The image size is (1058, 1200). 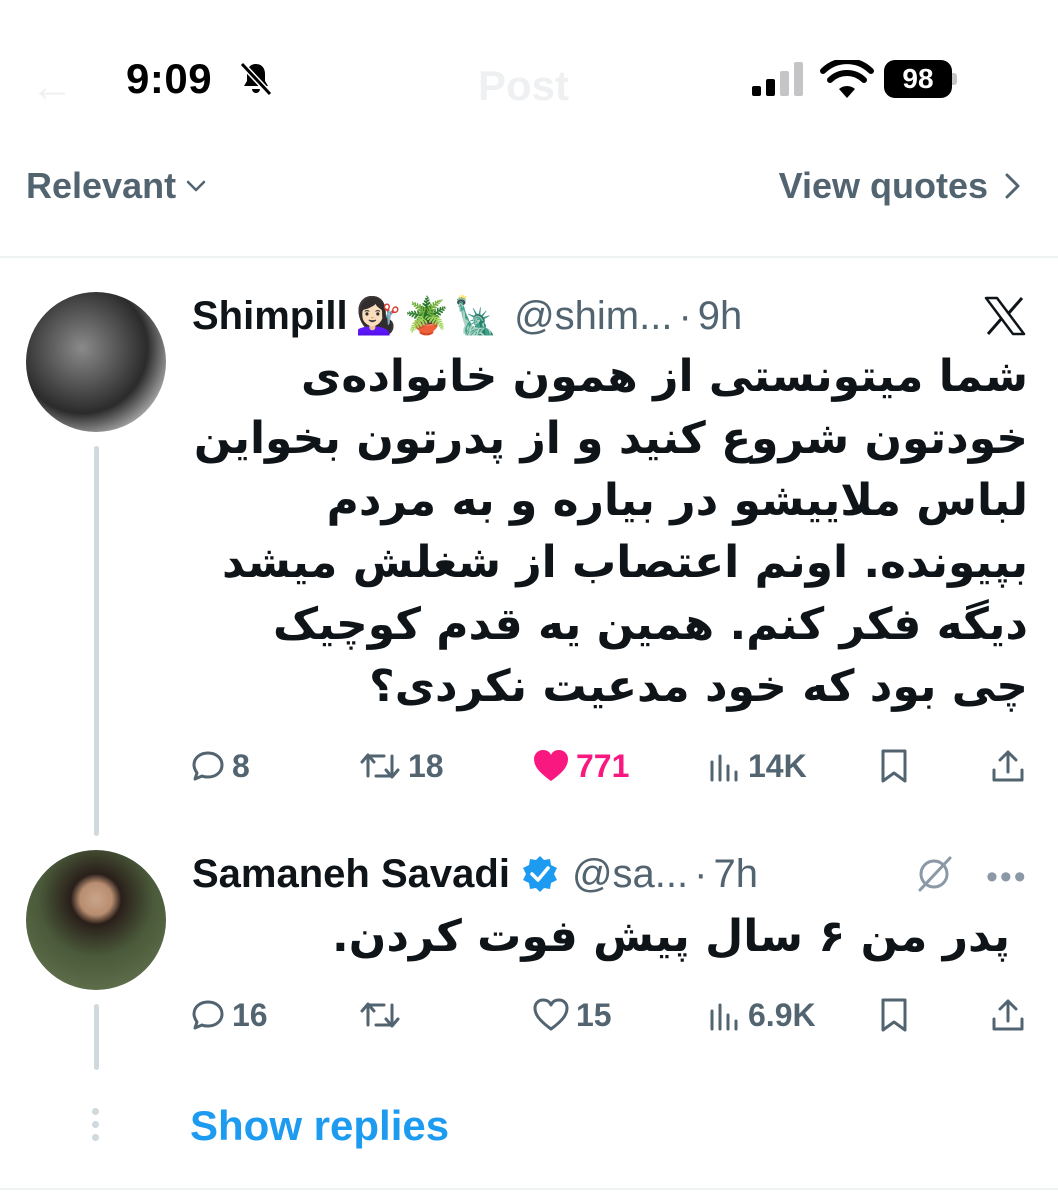 I want to click on reply-button: 8, so click(x=220, y=766).